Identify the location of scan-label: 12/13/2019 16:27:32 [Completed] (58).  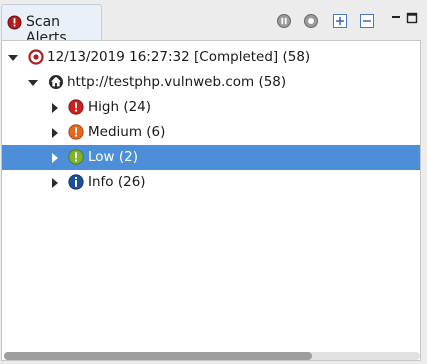
(179, 57).